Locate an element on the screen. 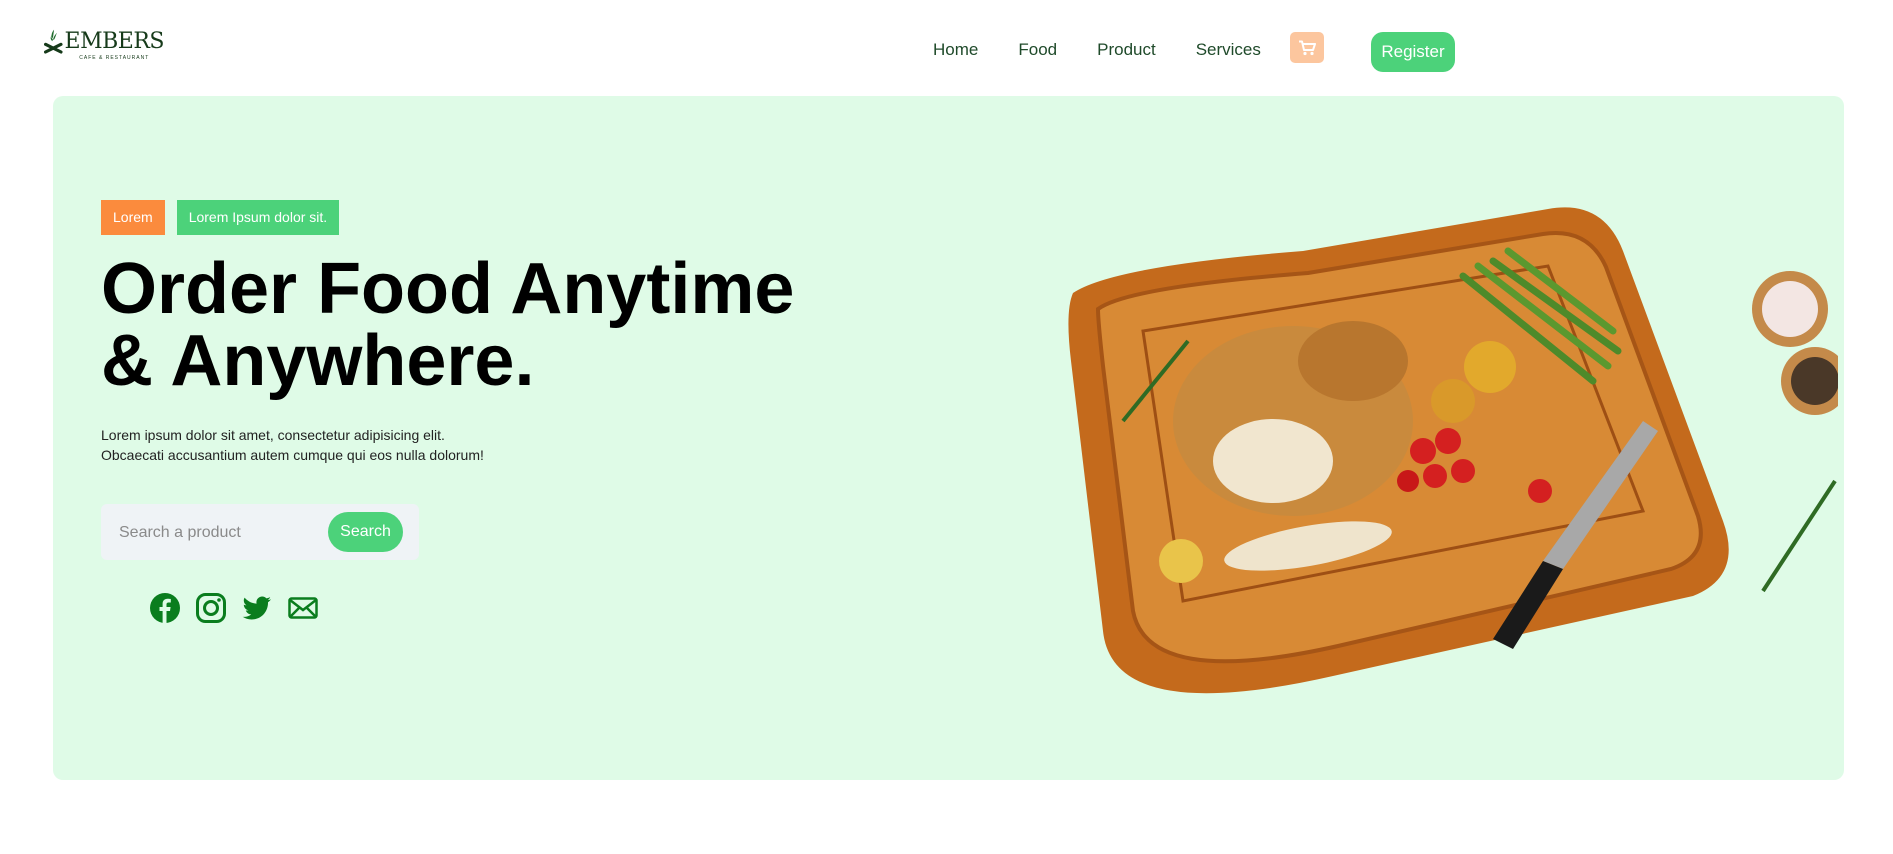 This screenshot has height=854, width=1893. register-button: Register is located at coordinates (1413, 52).